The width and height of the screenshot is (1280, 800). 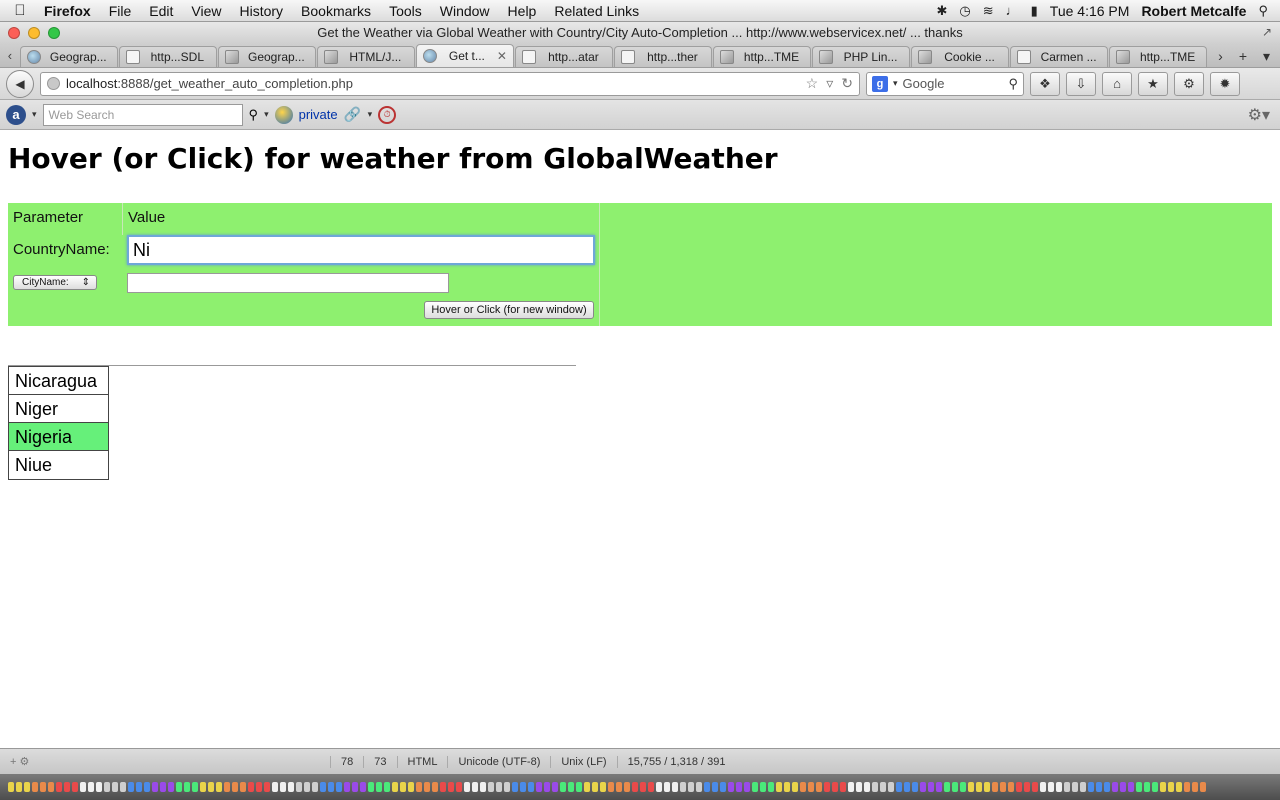 I want to click on spotlight-icon: ⚲, so click(x=1263, y=11).